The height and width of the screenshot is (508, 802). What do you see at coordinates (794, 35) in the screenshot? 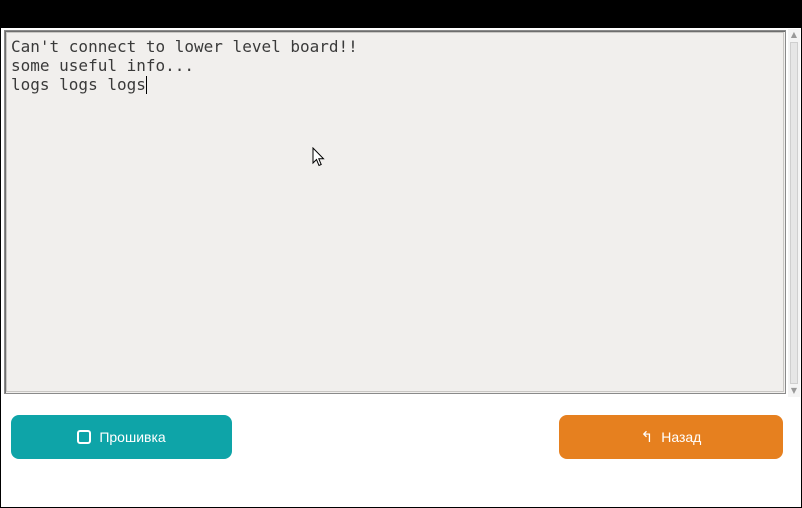
I see `scroll-up-arrow-icon: ▲` at bounding box center [794, 35].